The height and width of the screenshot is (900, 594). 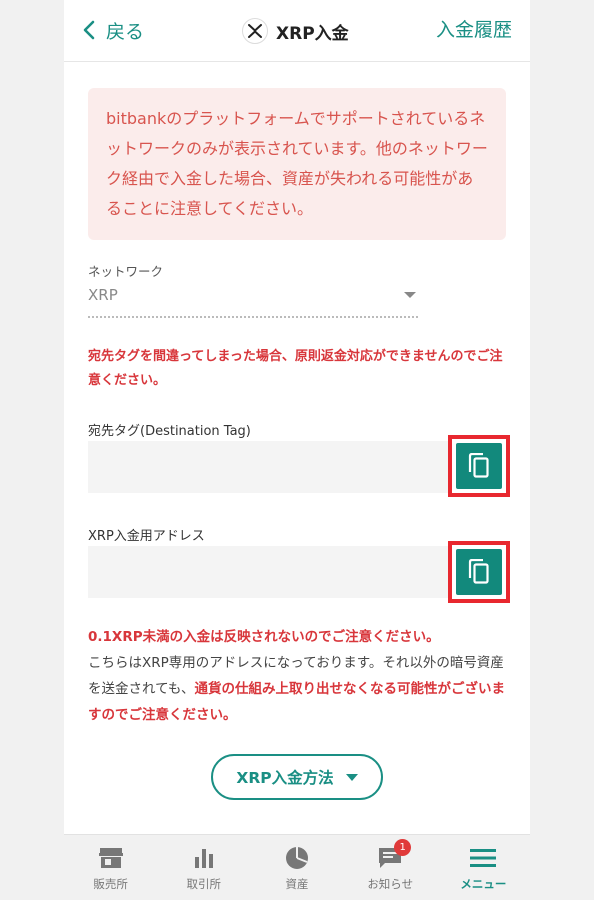 I want to click on chat-icon: 1, so click(x=394, y=855).